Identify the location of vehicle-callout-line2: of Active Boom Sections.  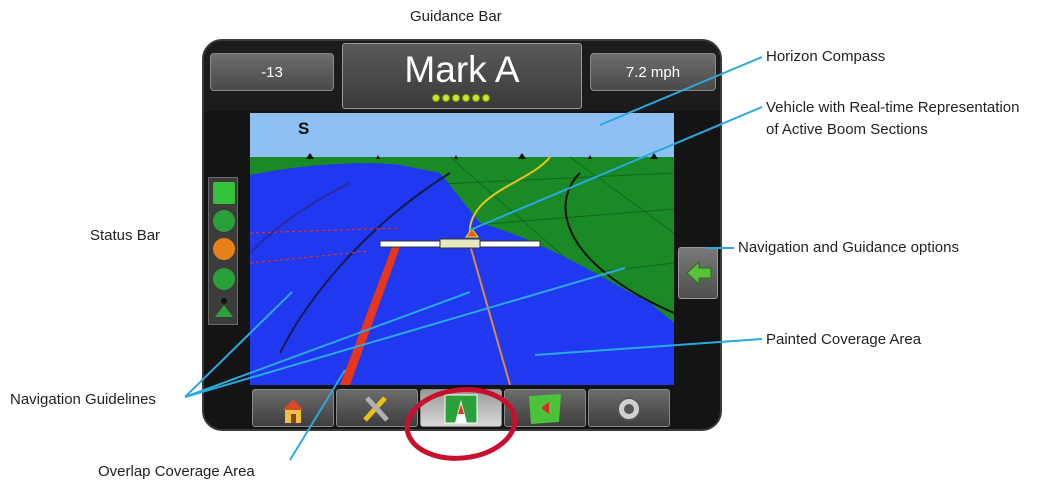
(847, 129).